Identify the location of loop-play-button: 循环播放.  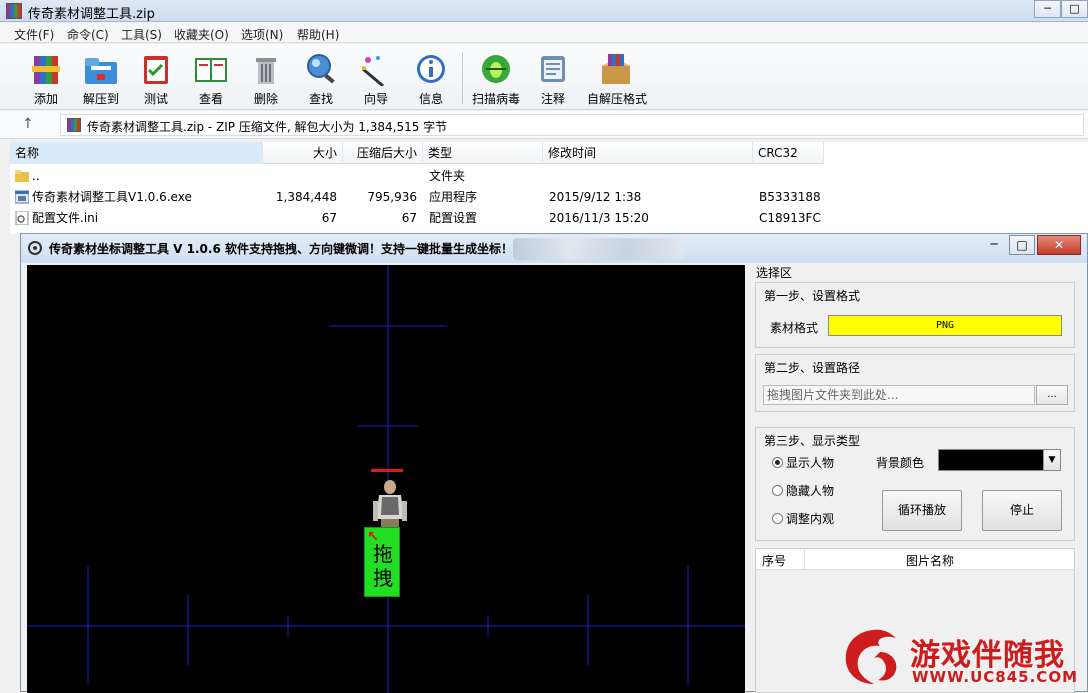
(922, 510).